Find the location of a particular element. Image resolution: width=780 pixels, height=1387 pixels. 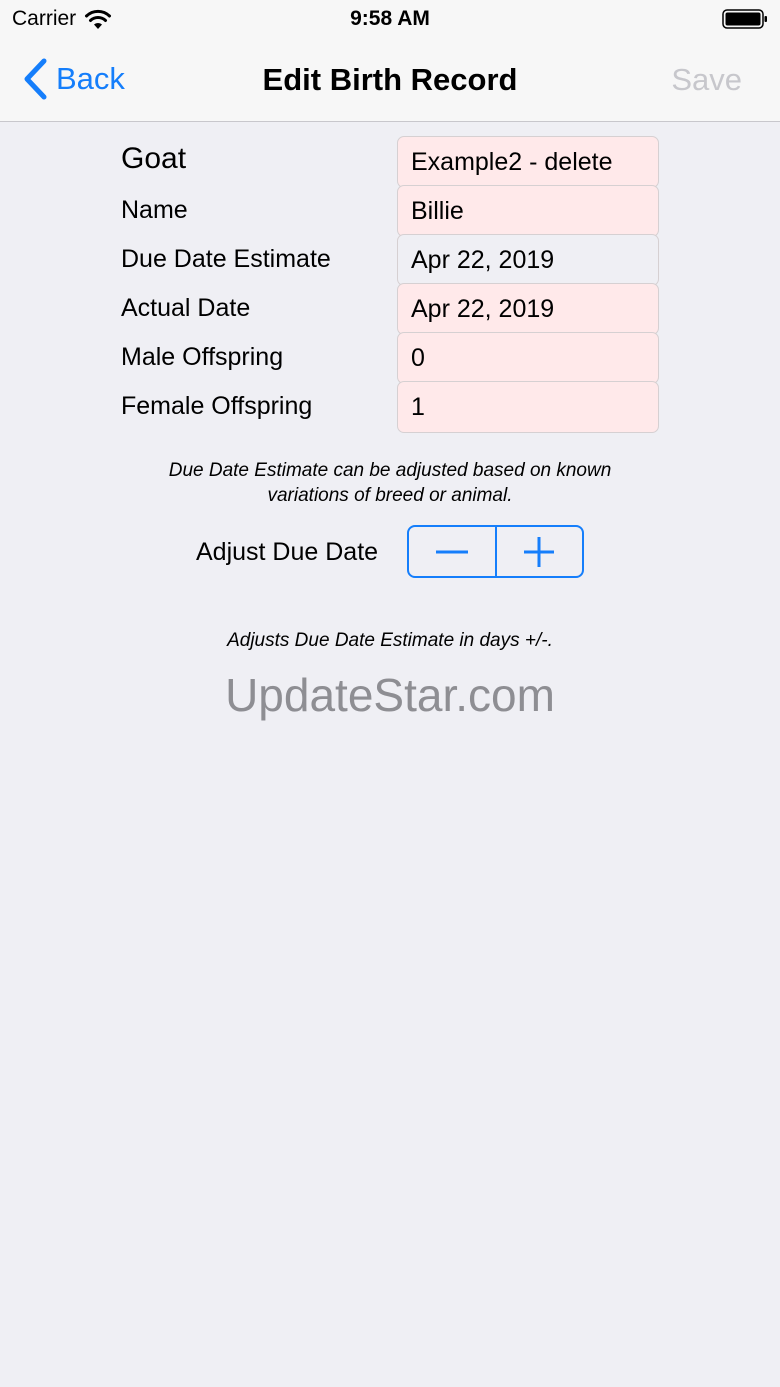

actual-date-field: Apr 22, 2019 is located at coordinates (528, 309).